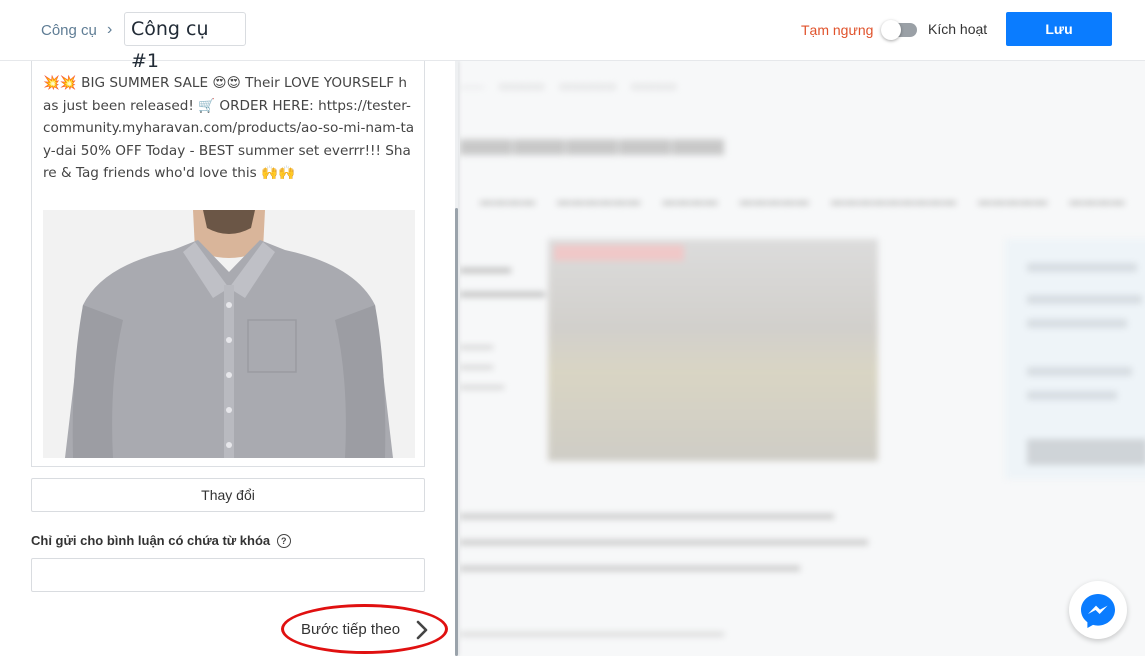 The height and width of the screenshot is (656, 1145). I want to click on messenger-icon, so click(1098, 611).